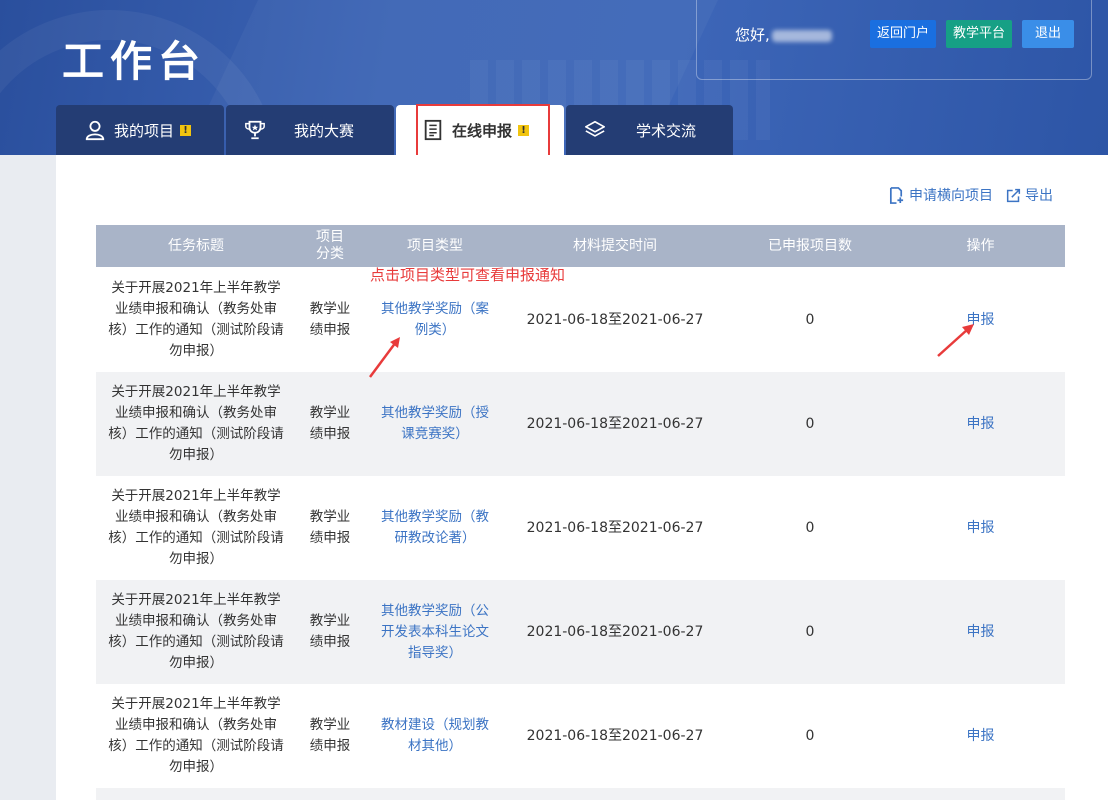 The width and height of the screenshot is (1108, 800). What do you see at coordinates (951, 196) in the screenshot?
I see `apply-label: 申请横向项目` at bounding box center [951, 196].